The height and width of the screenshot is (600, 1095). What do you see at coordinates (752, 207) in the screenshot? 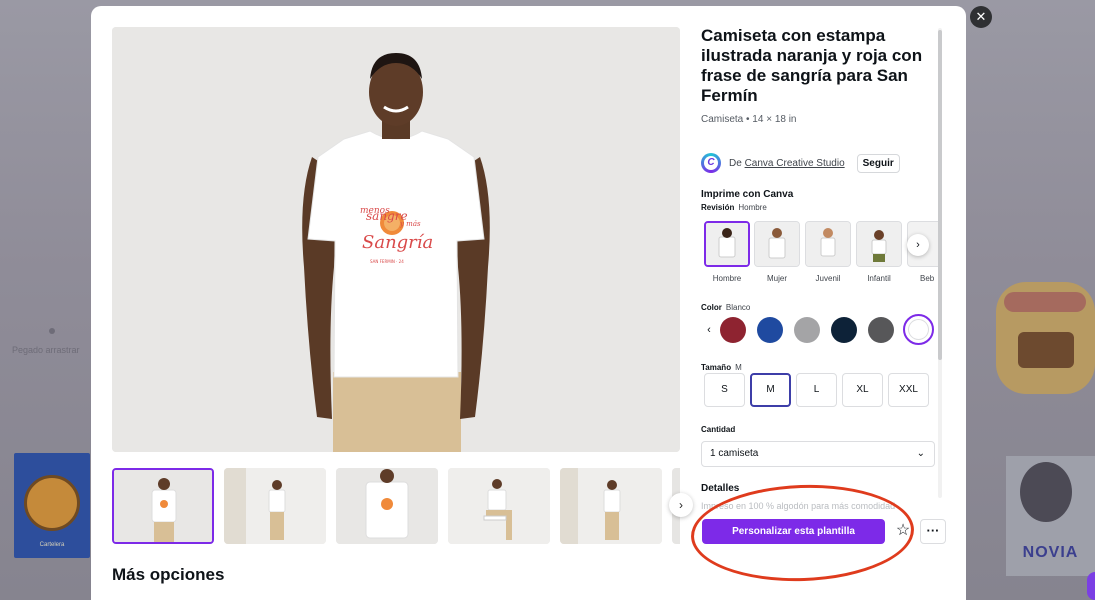
I see `revision-value: Hombre` at bounding box center [752, 207].